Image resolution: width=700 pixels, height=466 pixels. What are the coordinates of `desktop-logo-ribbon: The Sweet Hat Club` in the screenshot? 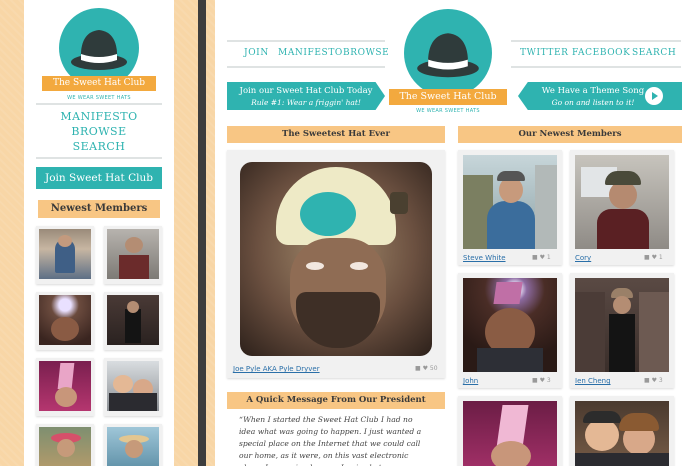 It's located at (448, 97).